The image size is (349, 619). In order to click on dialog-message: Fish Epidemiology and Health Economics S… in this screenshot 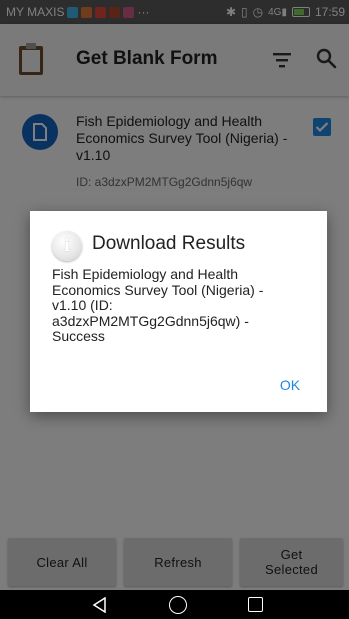, I will do `click(158, 305)`.